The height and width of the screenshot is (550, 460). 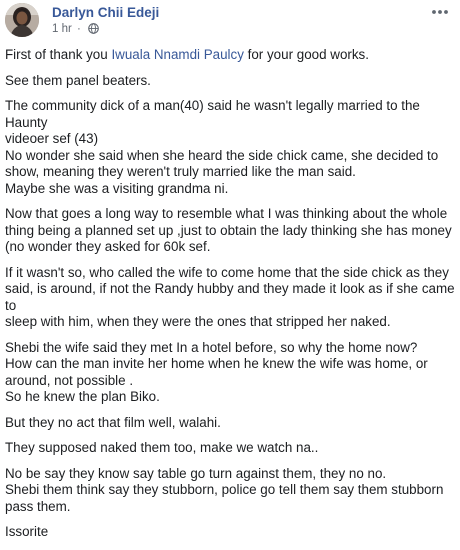 I want to click on profile-photo-icon, so click(x=22, y=20).